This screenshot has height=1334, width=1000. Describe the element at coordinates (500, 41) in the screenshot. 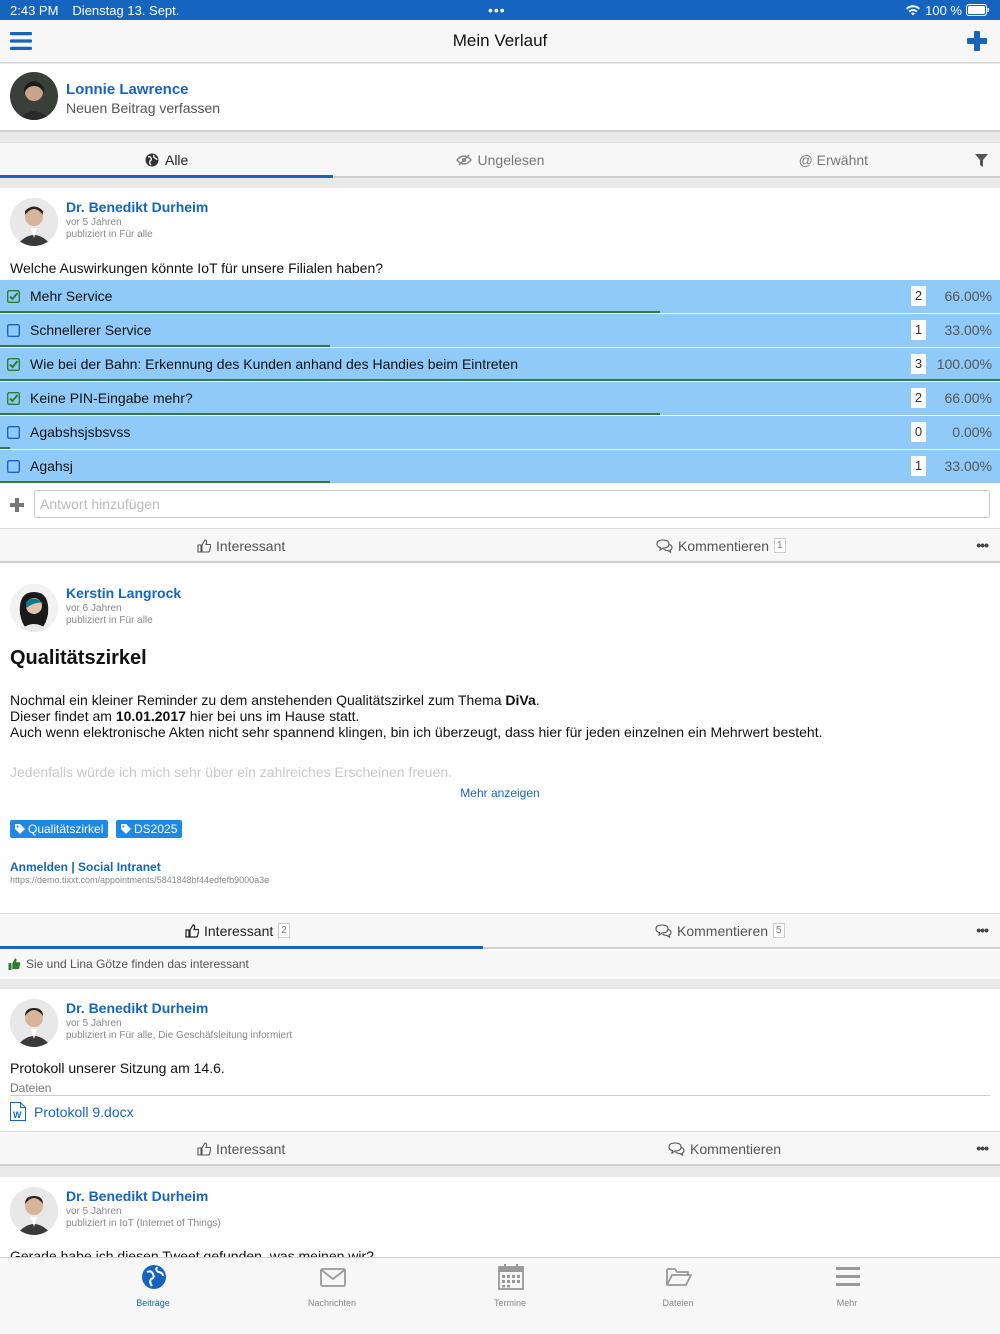

I see `nav-bar: Mein Verlauf` at that location.